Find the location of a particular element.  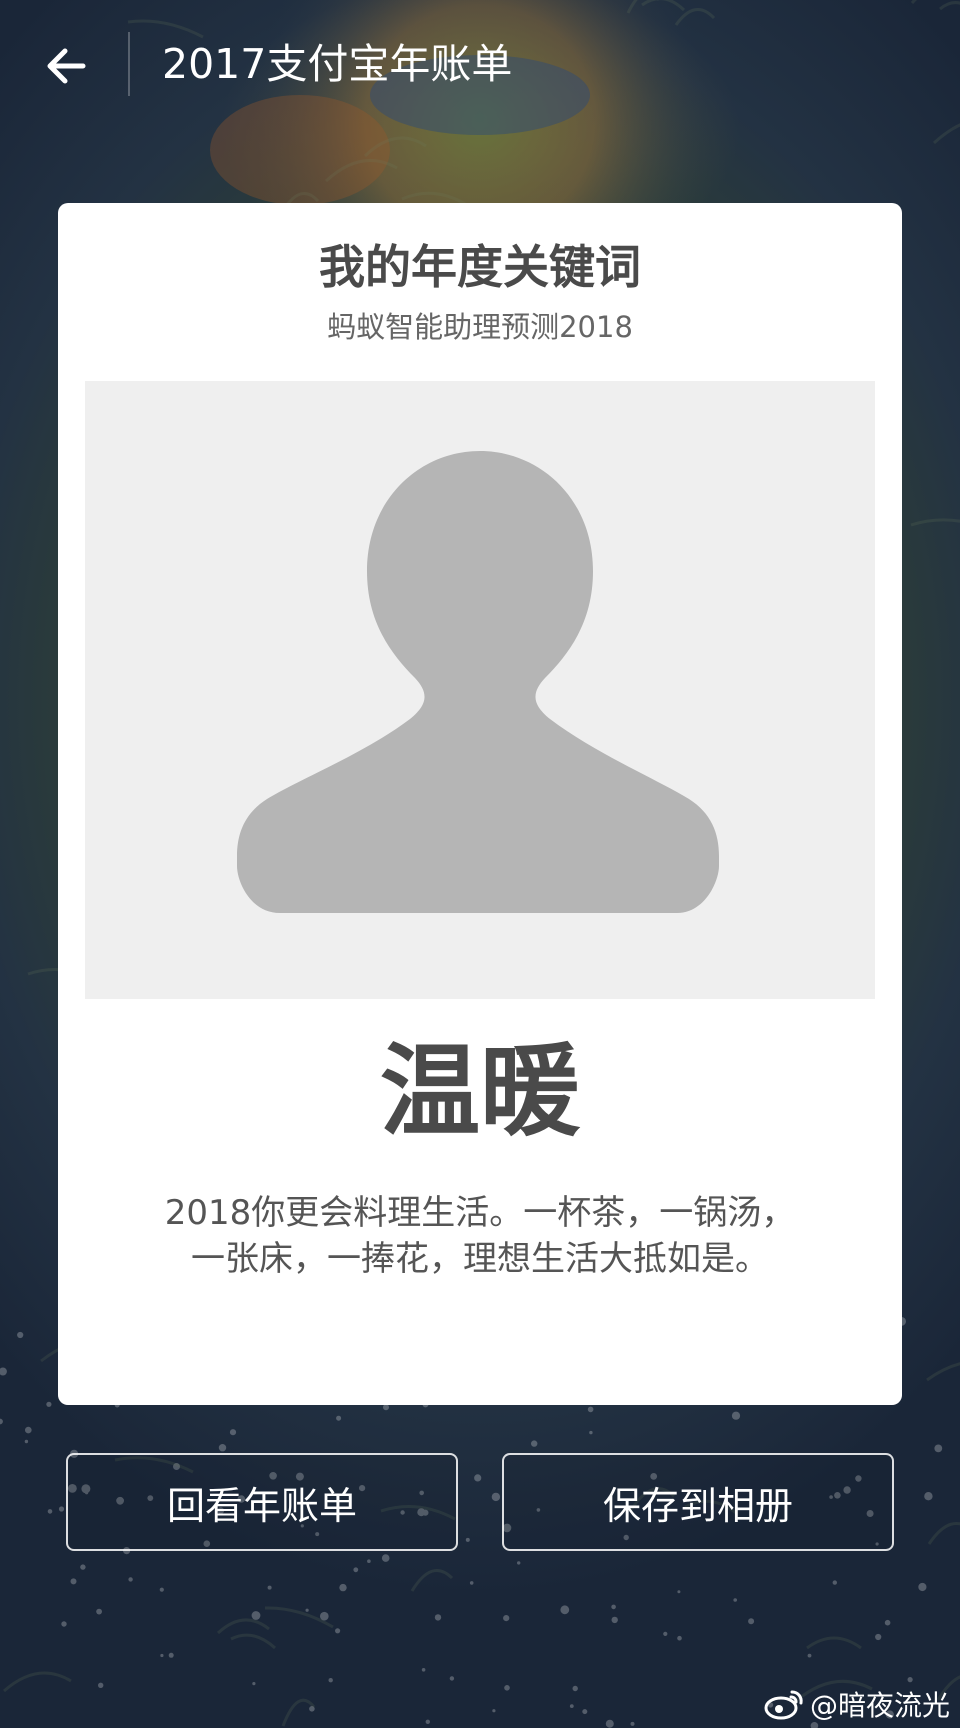

watermark-text: @暗夜流光 is located at coordinates (879, 1705).